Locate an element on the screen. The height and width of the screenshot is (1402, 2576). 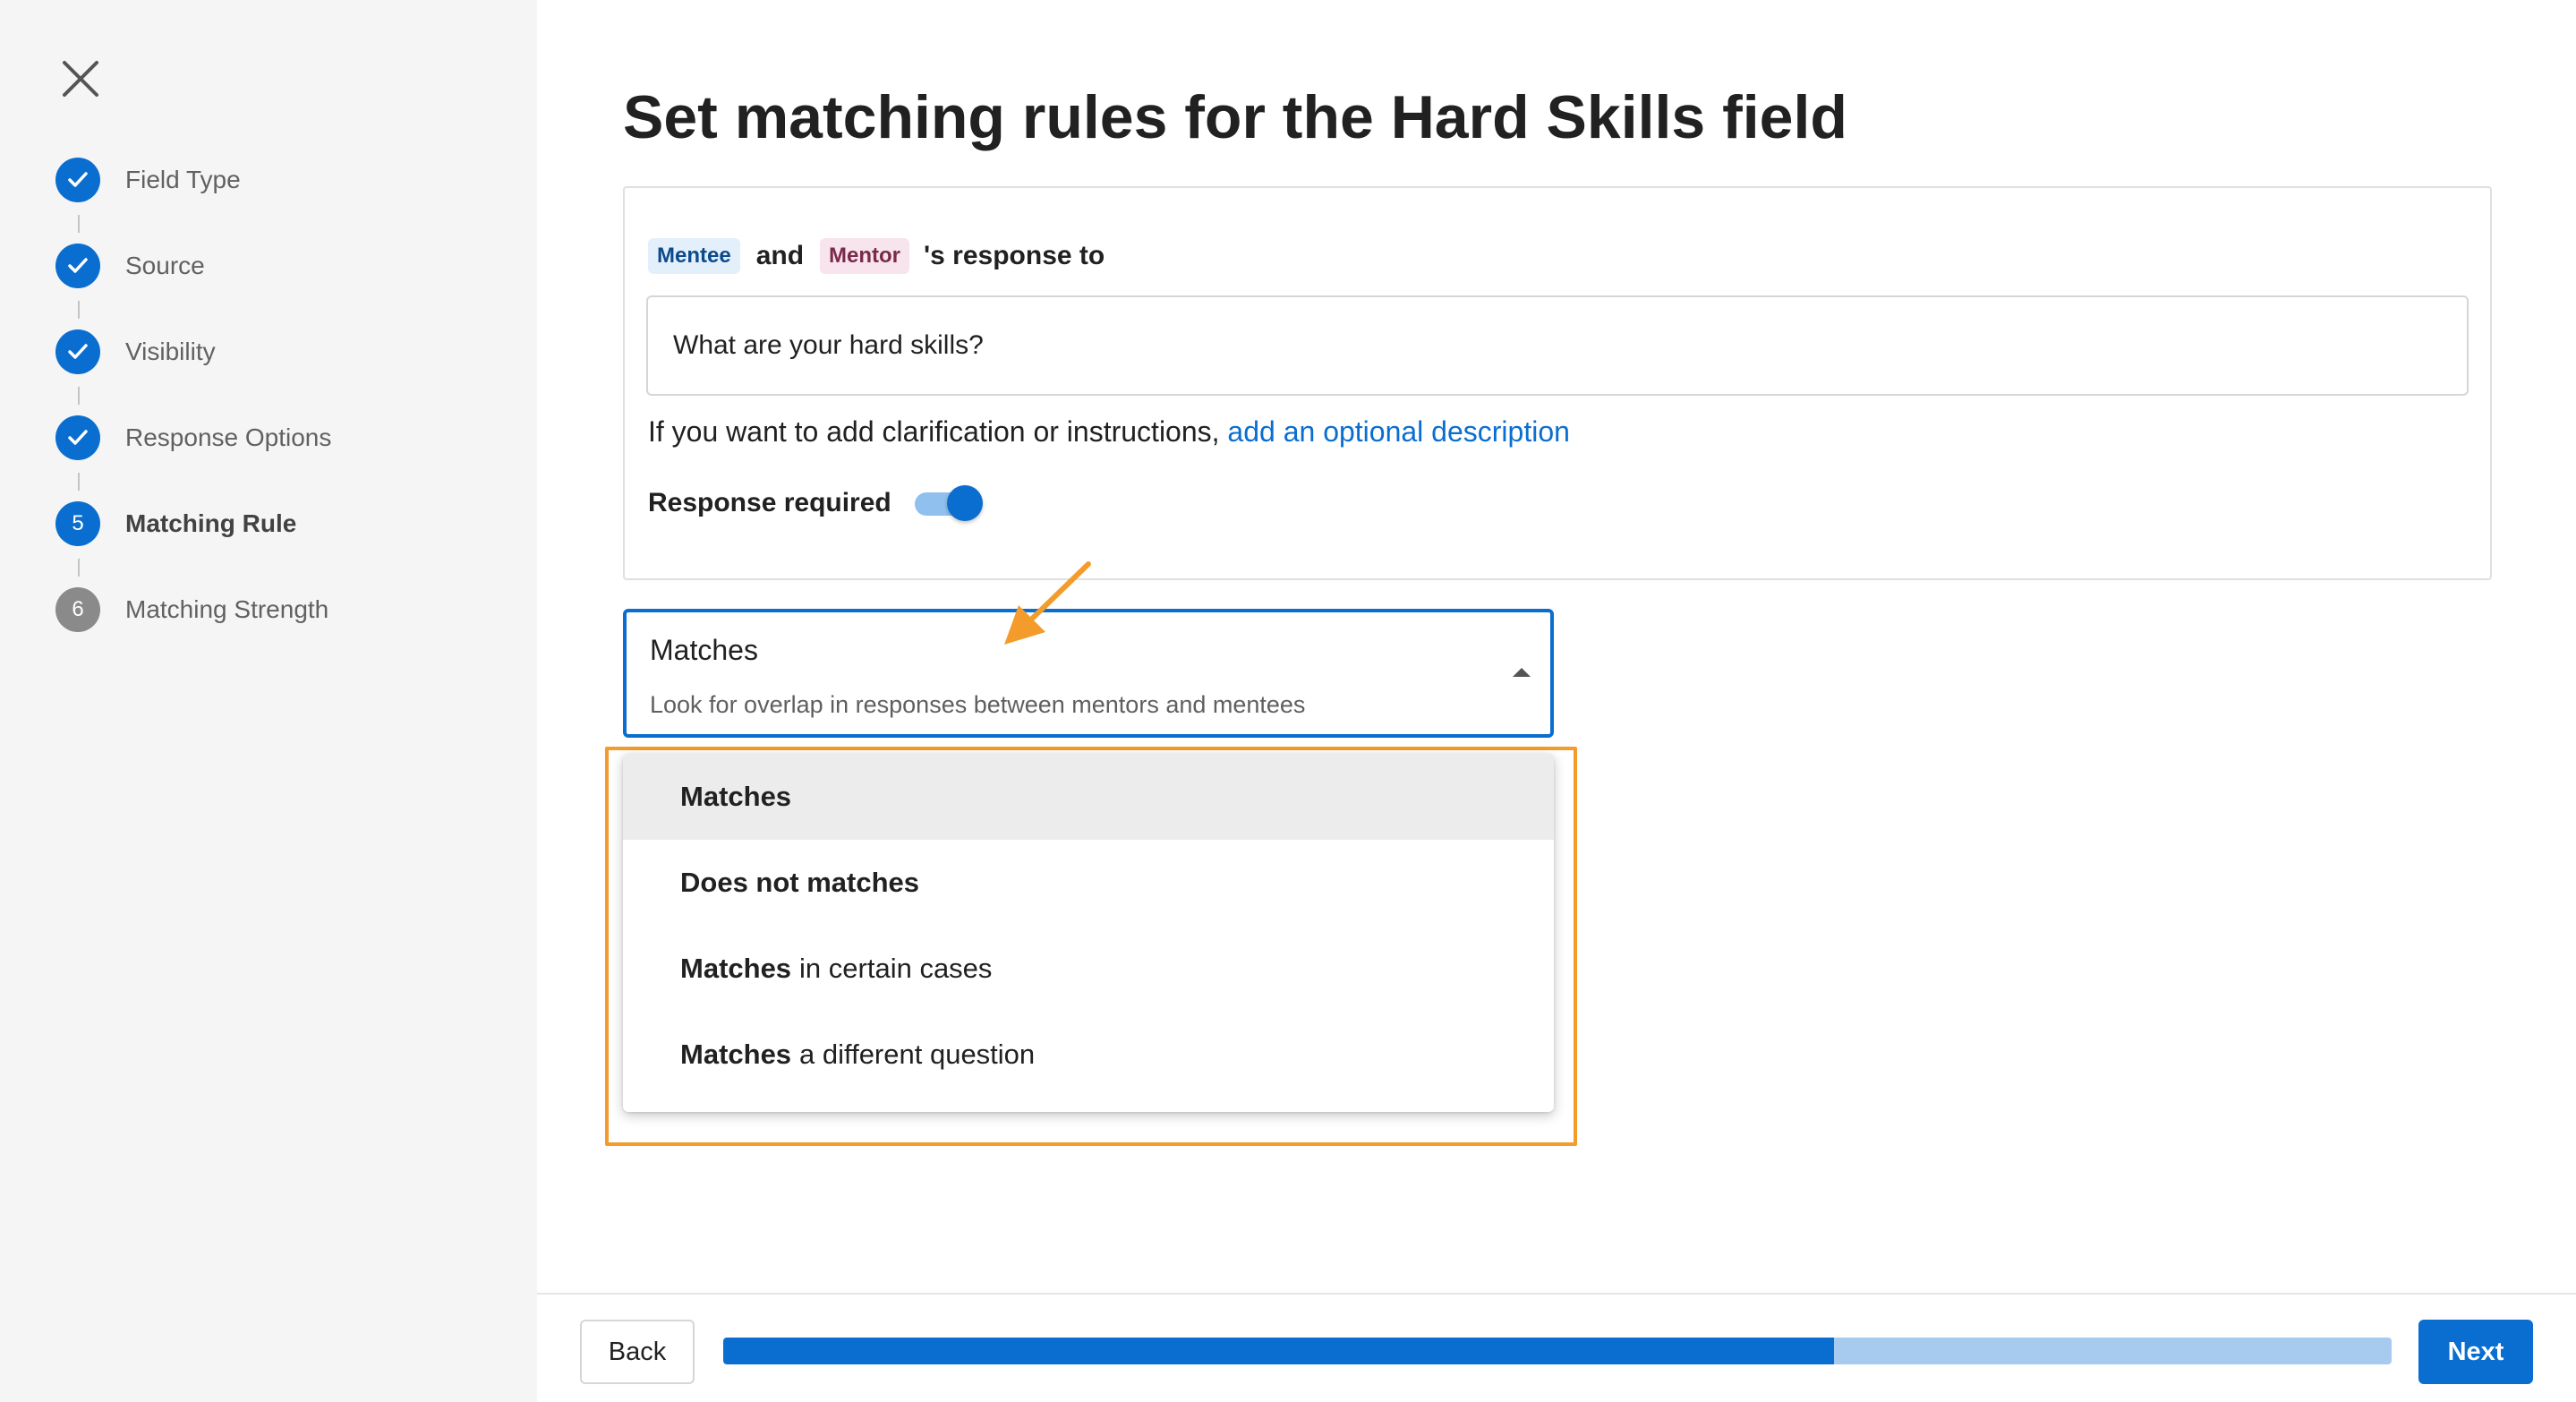
add-description-link: add an optional description is located at coordinates (1398, 431).